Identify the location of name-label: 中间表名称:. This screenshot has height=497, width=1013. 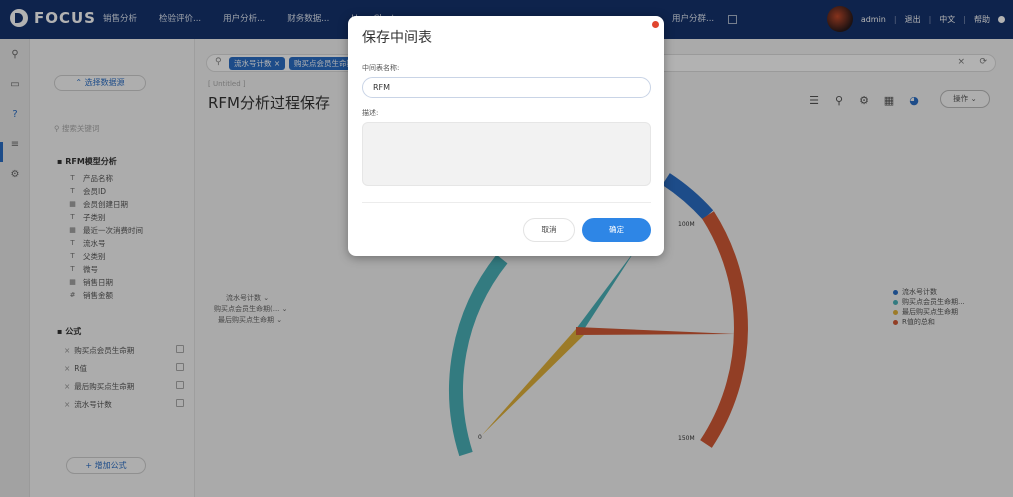
(381, 68).